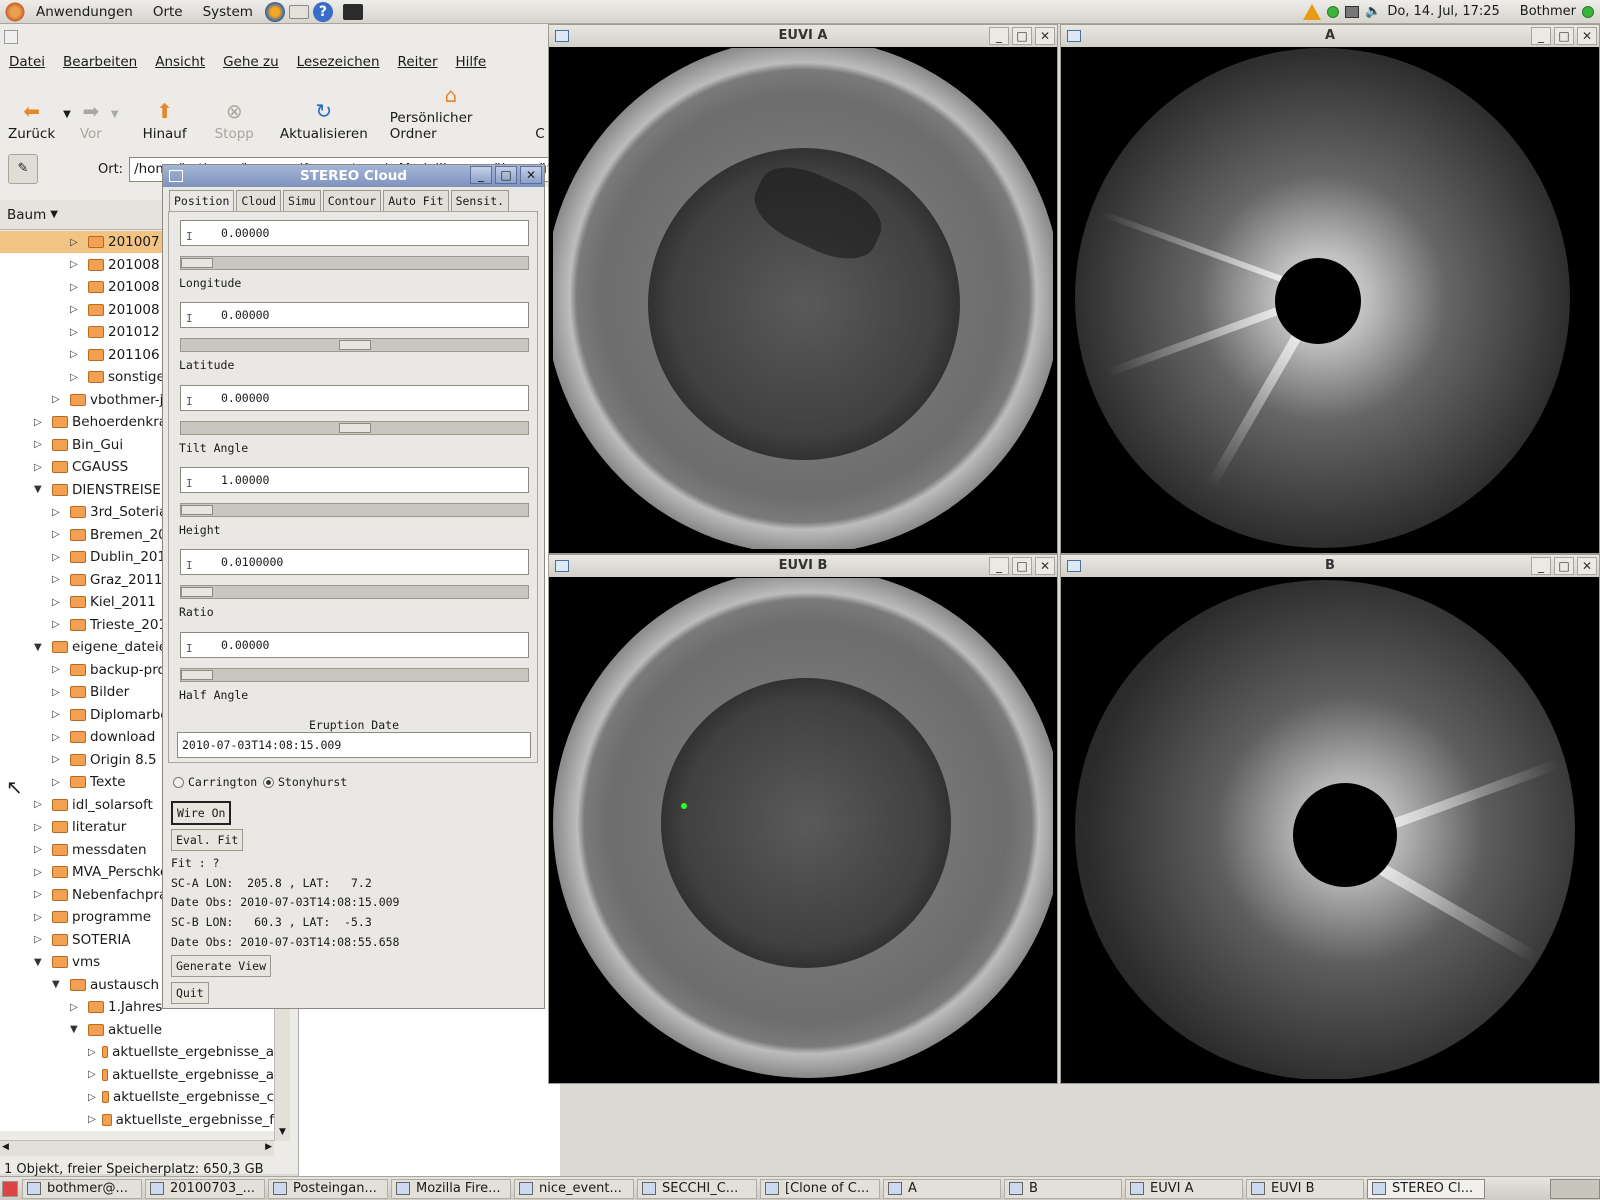 This screenshot has height=1200, width=1600. Describe the element at coordinates (81, 215) in the screenshot. I see `view-mode-selector: Baum ▼` at that location.